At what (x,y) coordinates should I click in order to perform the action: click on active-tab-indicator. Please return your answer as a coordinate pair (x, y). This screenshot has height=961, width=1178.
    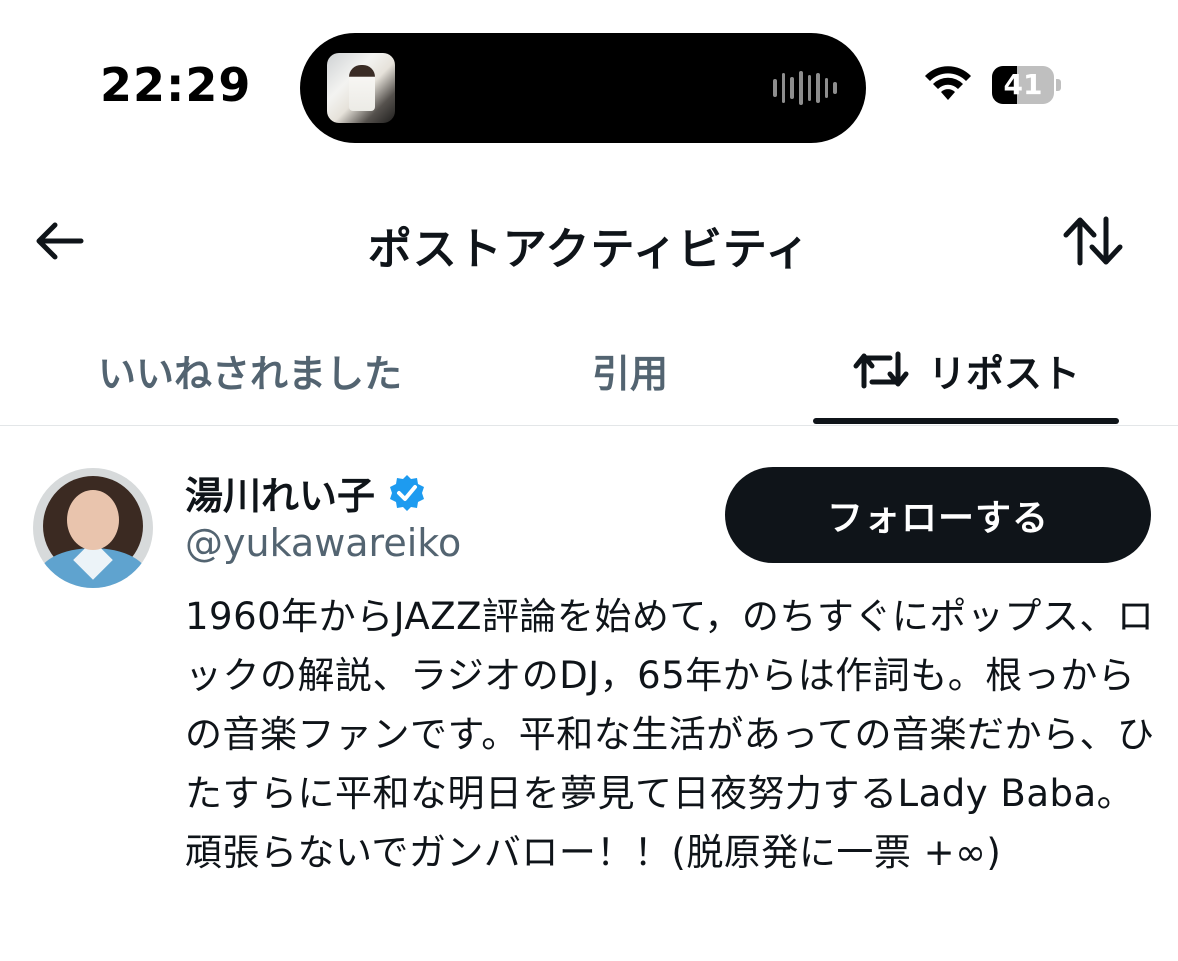
    Looking at the image, I should click on (966, 421).